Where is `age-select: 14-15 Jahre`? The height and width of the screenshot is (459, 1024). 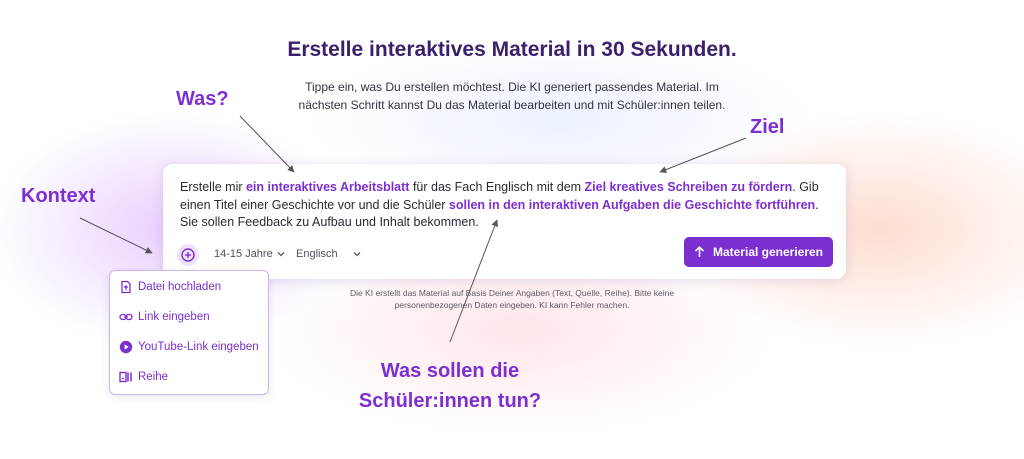 age-select: 14-15 Jahre is located at coordinates (250, 254).